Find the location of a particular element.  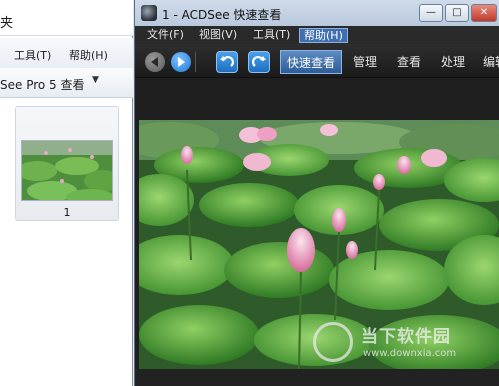

previous-button is located at coordinates (155, 62).